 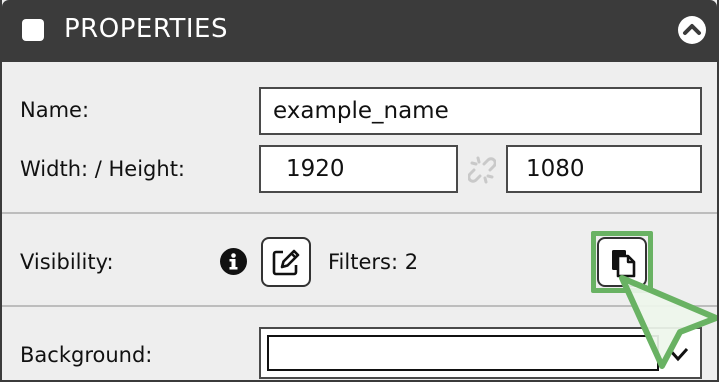 I want to click on height-field: 1080, so click(x=604, y=169).